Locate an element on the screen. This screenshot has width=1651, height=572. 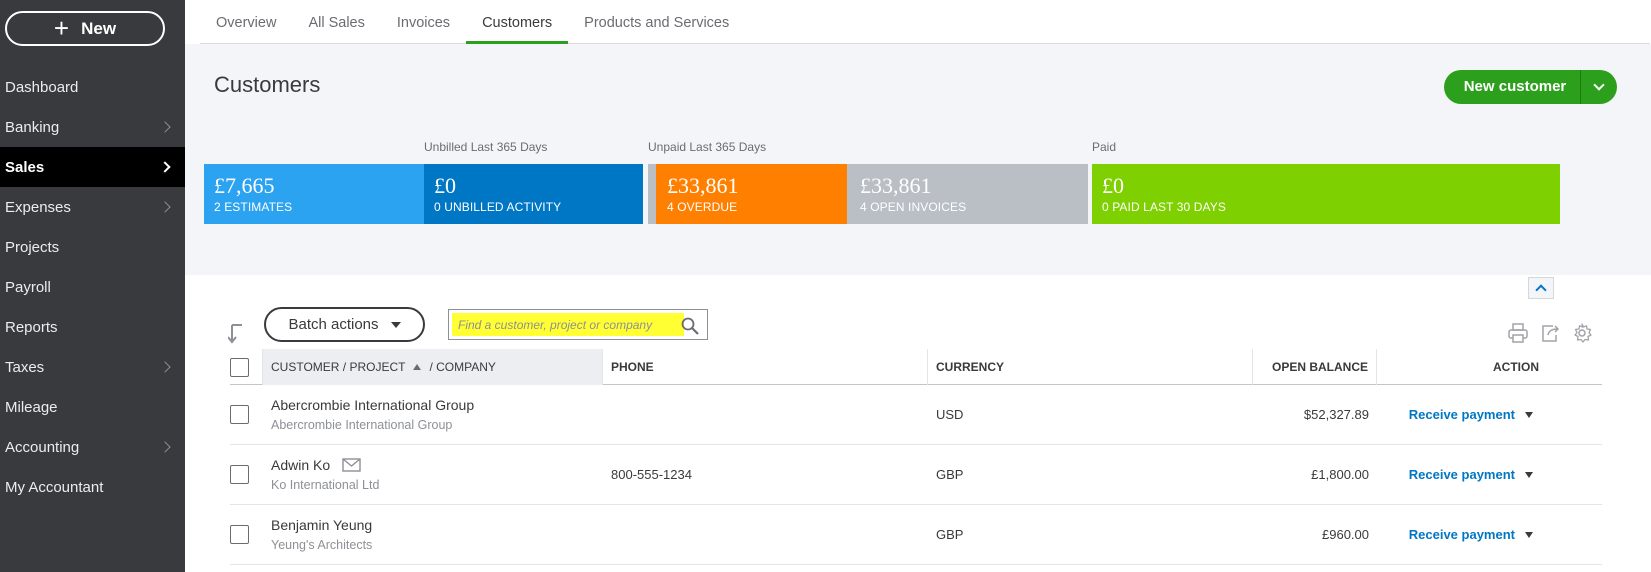
customer-header-label: CUSTOMER / PROJECT is located at coordinates (338, 367).